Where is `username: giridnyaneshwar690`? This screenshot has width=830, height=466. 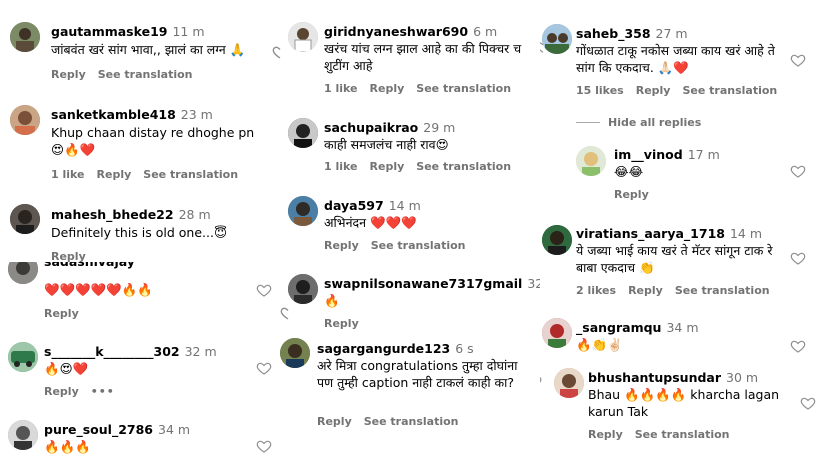 username: giridnyaneshwar690 is located at coordinates (396, 31).